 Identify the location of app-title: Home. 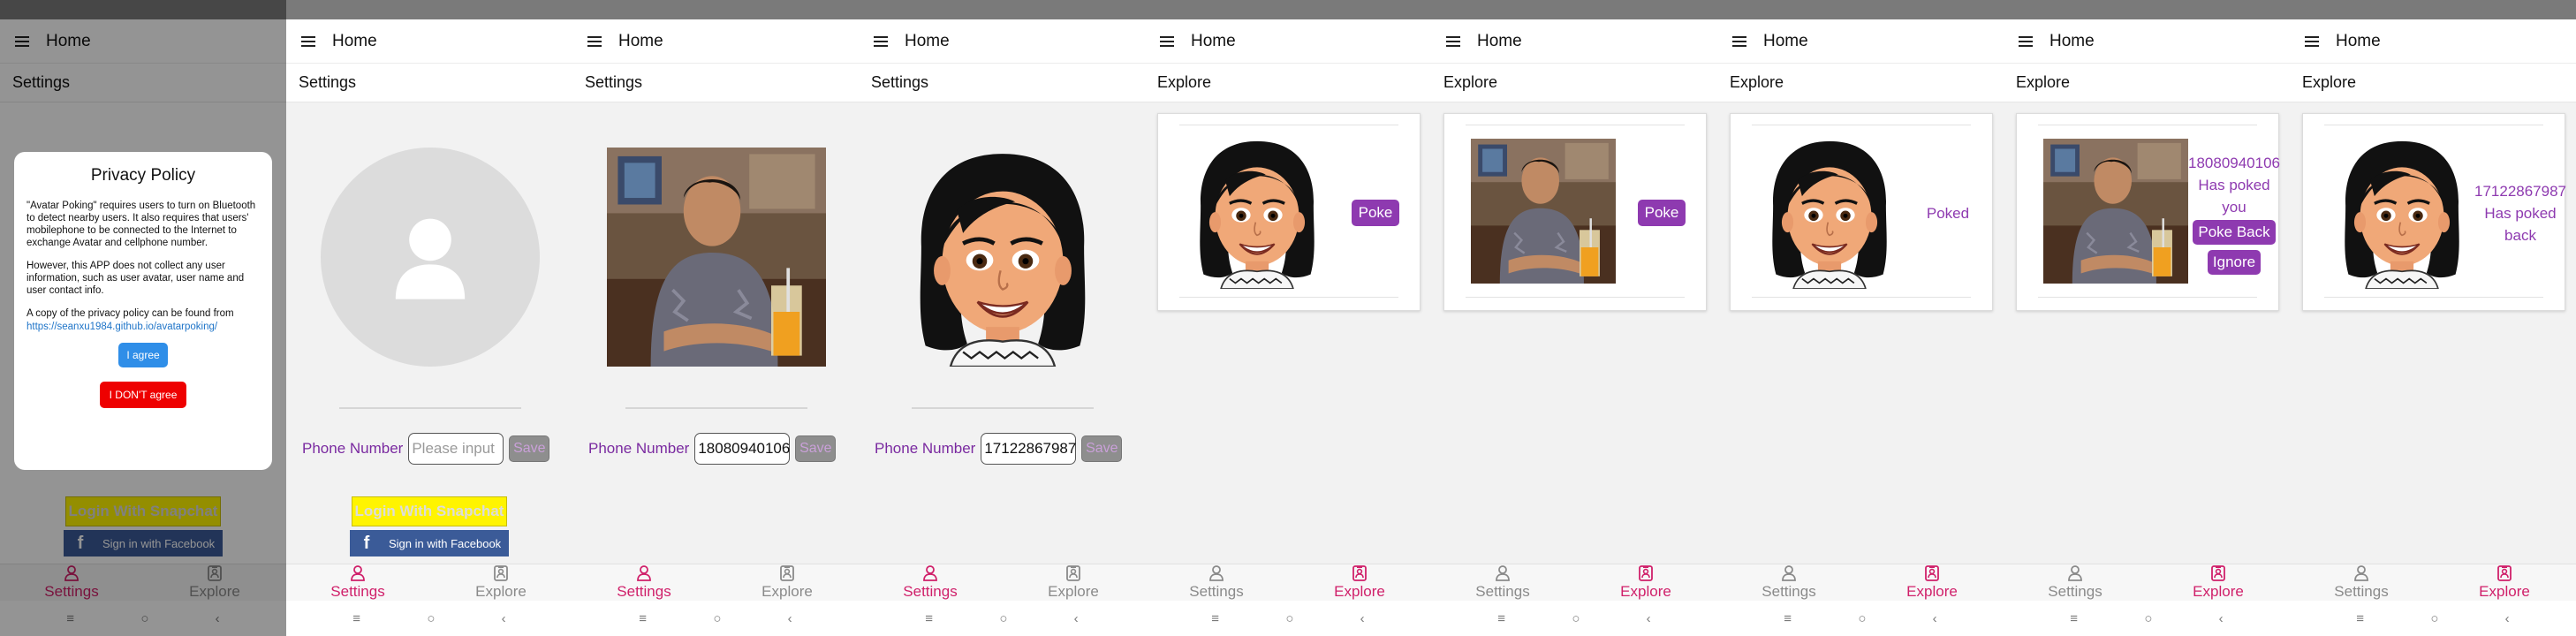
(2072, 40).